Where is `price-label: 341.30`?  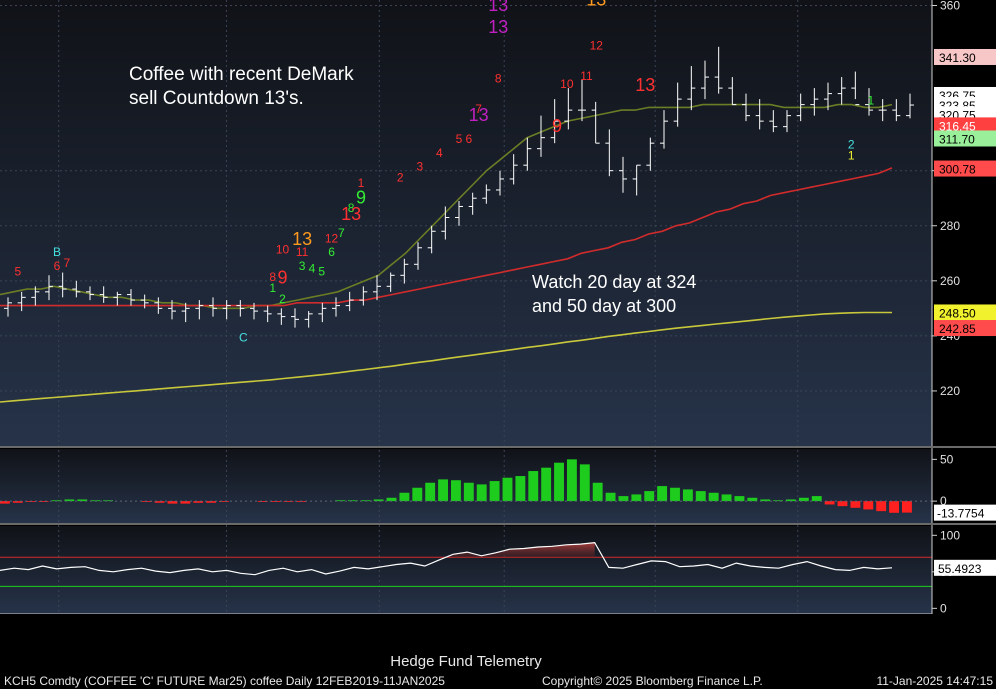 price-label: 341.30 is located at coordinates (957, 58).